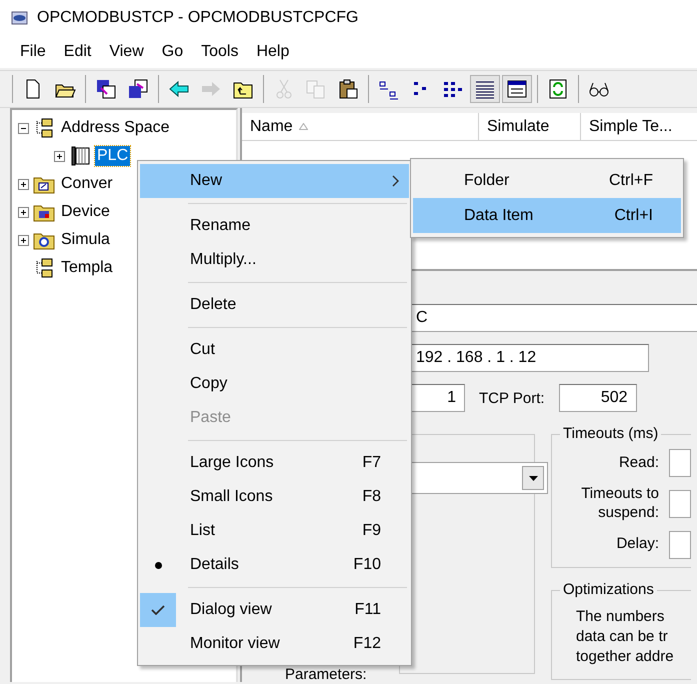 The height and width of the screenshot is (684, 697). I want to click on parameters-label: Parameters:, so click(326, 674).